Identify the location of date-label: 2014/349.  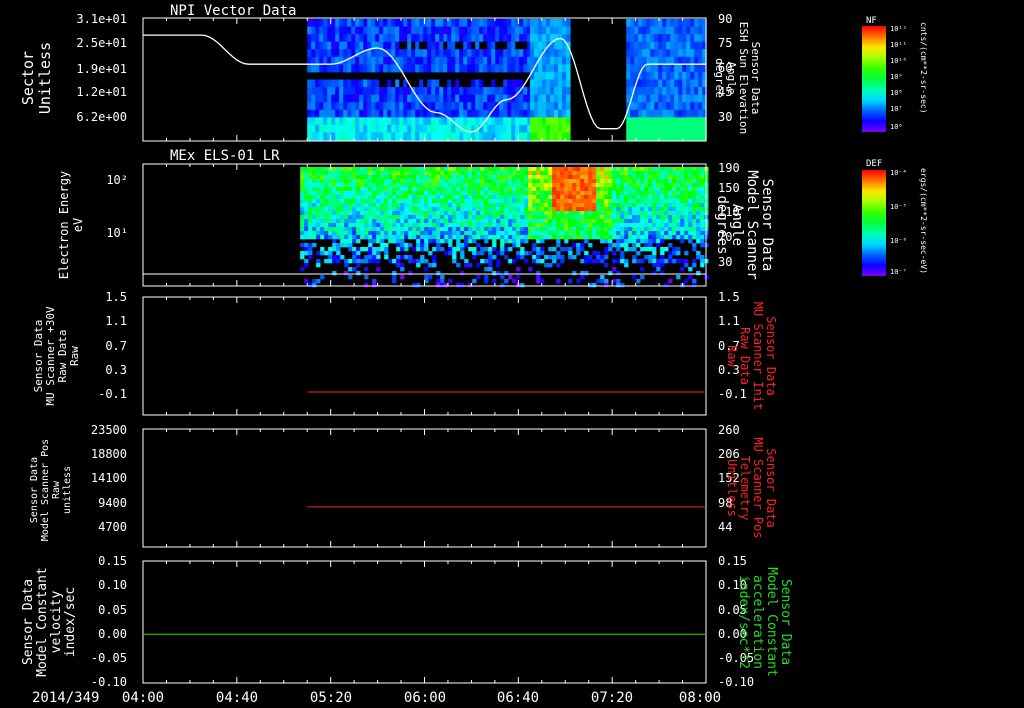
(65, 698).